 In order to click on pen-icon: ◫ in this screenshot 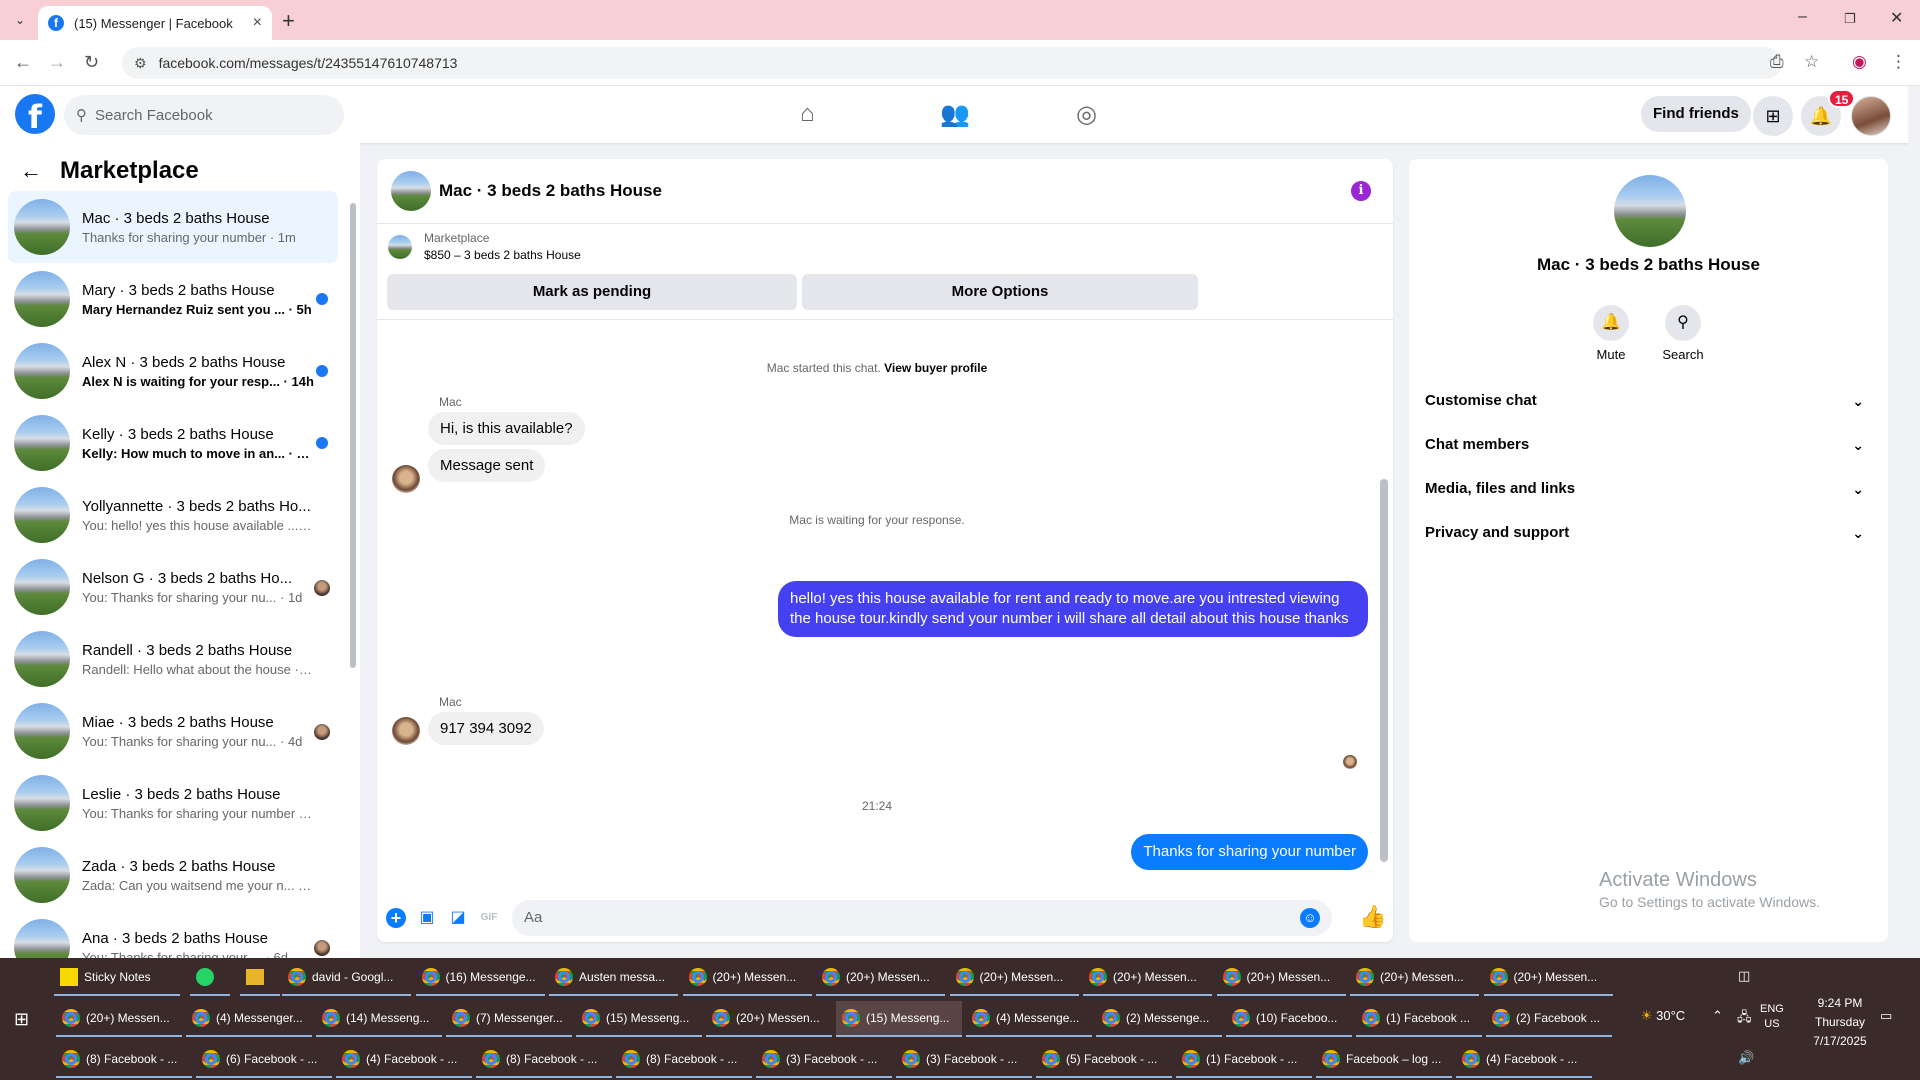, I will do `click(1744, 976)`.